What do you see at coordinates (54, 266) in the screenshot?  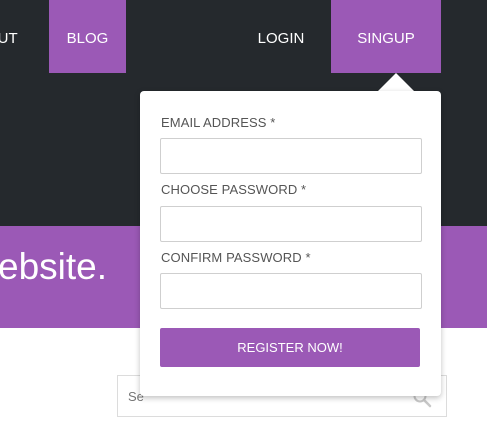 I see `hero-heading: ebsite.` at bounding box center [54, 266].